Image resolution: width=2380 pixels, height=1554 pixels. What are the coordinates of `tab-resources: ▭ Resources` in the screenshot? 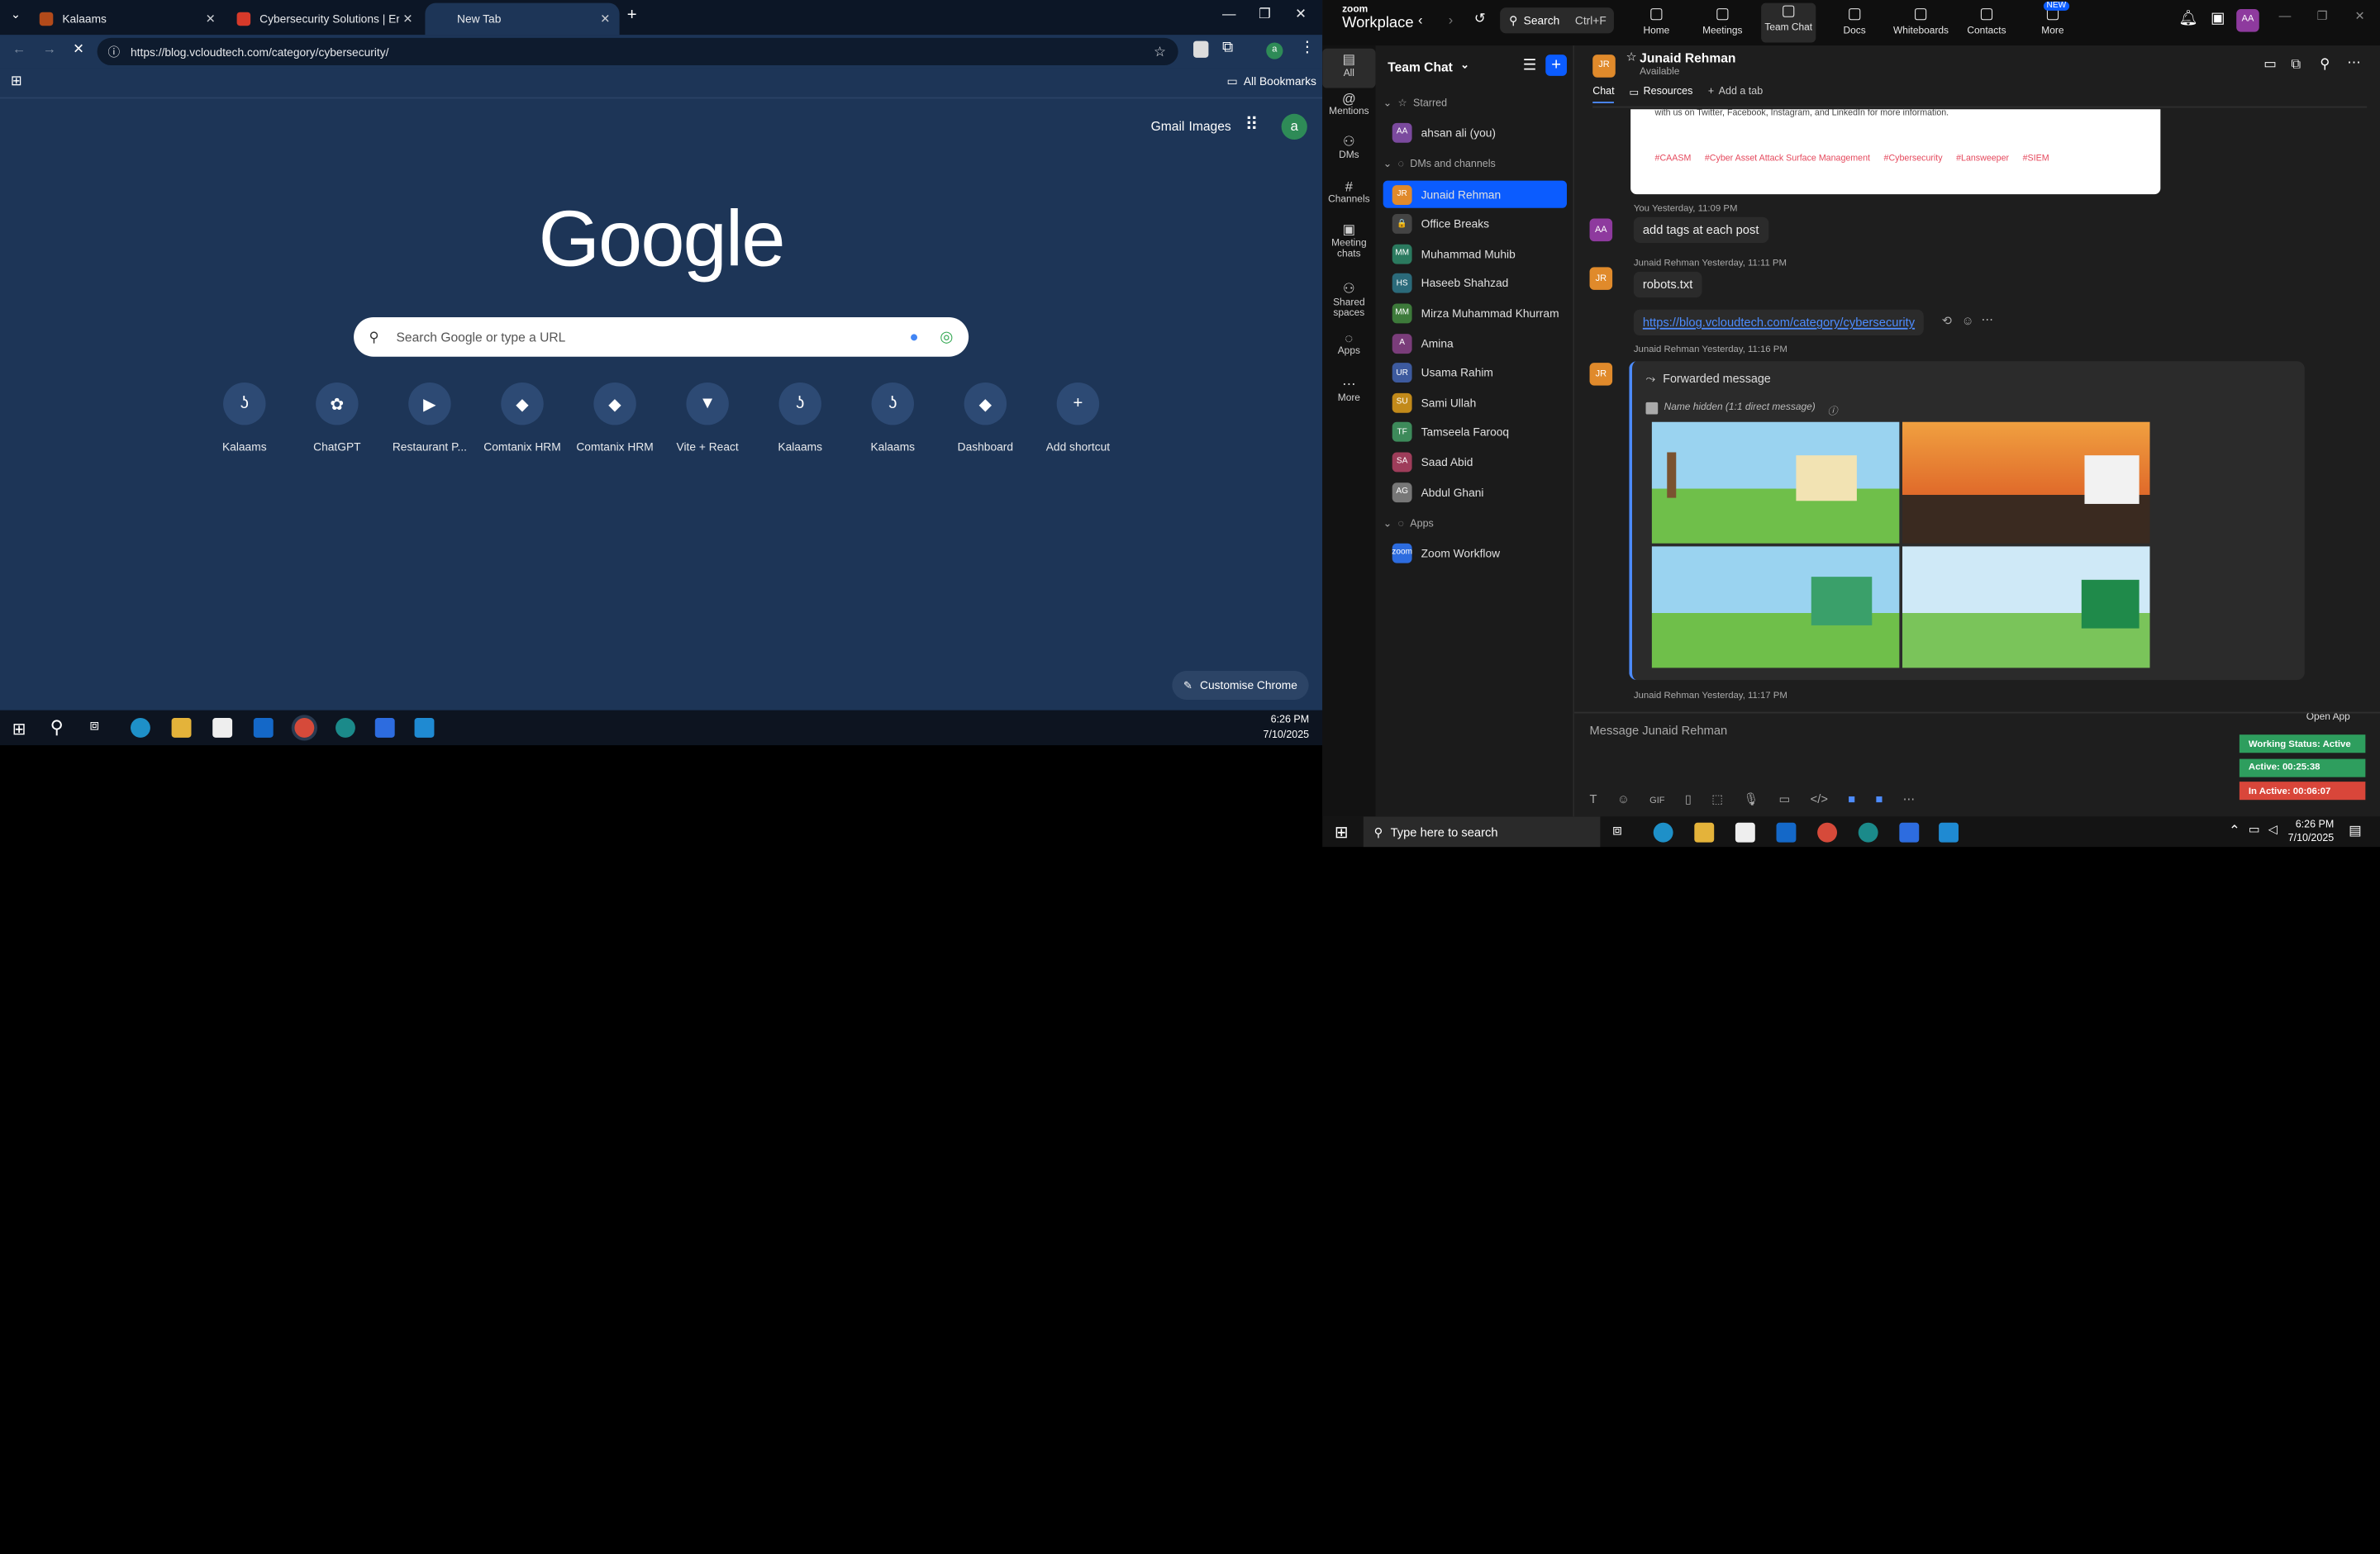 It's located at (1660, 93).